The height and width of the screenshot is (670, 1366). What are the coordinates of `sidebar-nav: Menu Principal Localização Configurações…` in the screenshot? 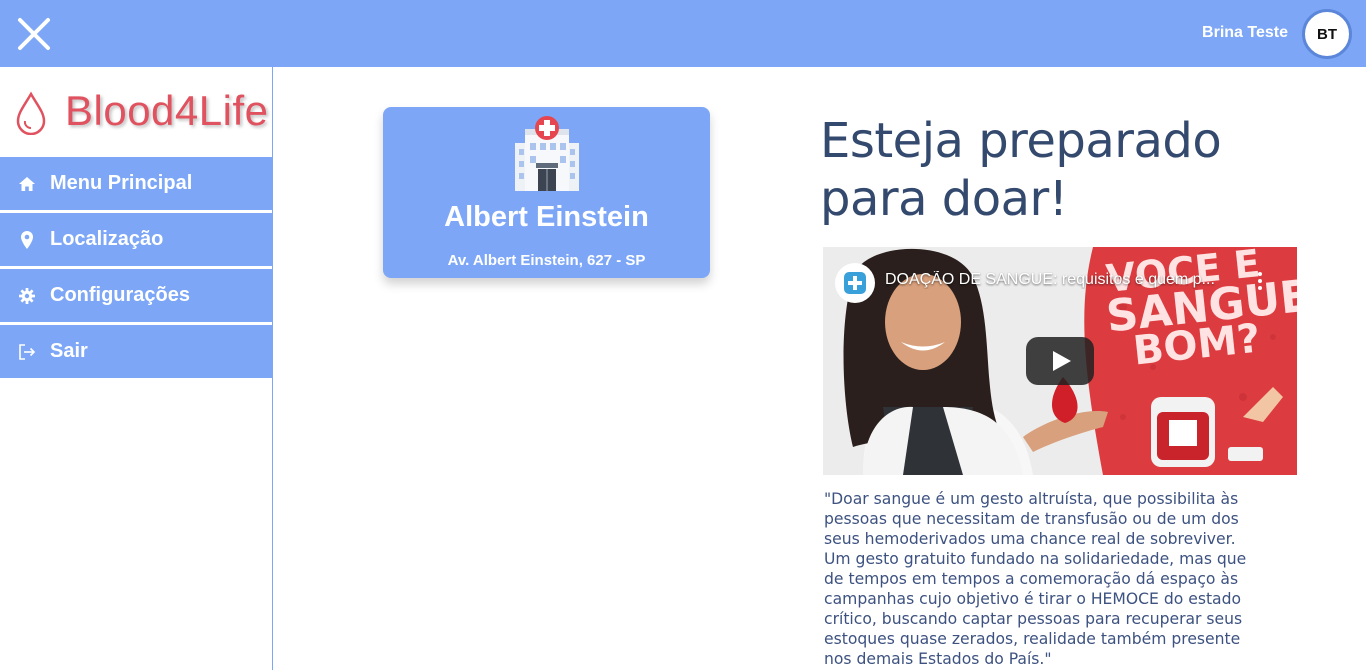 It's located at (136, 269).